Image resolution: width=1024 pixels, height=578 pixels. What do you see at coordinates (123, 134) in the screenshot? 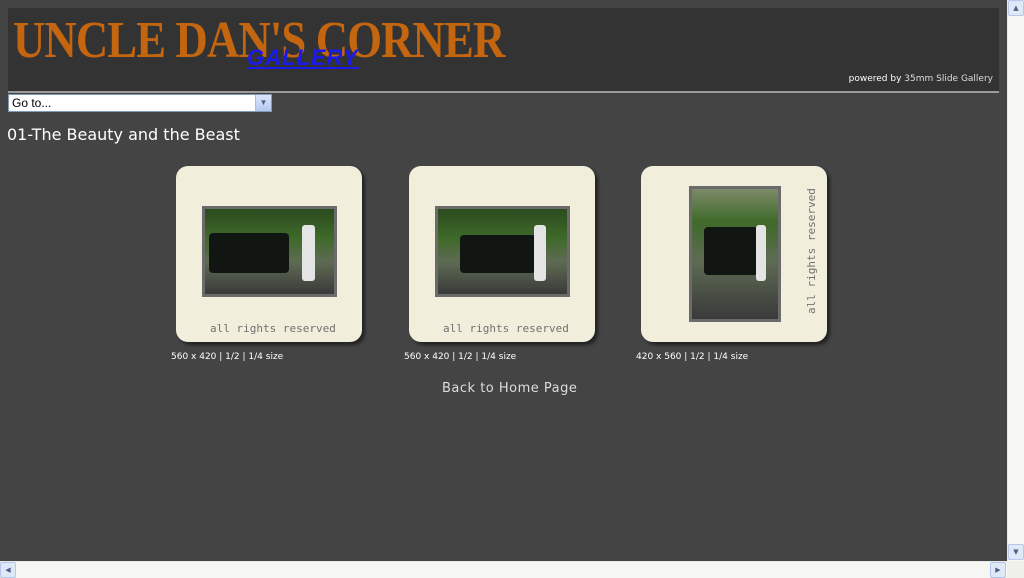
I see `album-title: 01-The Beauty and the Beast` at bounding box center [123, 134].